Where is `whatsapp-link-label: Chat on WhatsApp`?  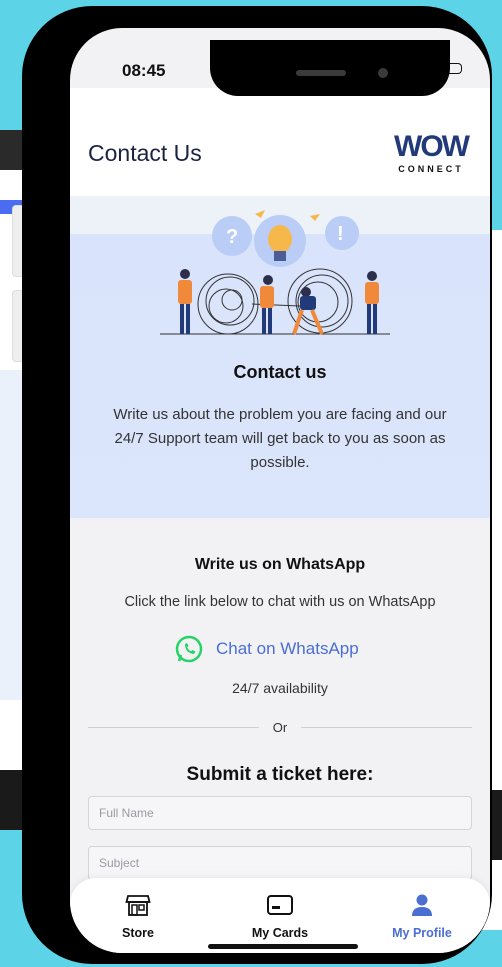 whatsapp-link-label: Chat on WhatsApp is located at coordinates (287, 648).